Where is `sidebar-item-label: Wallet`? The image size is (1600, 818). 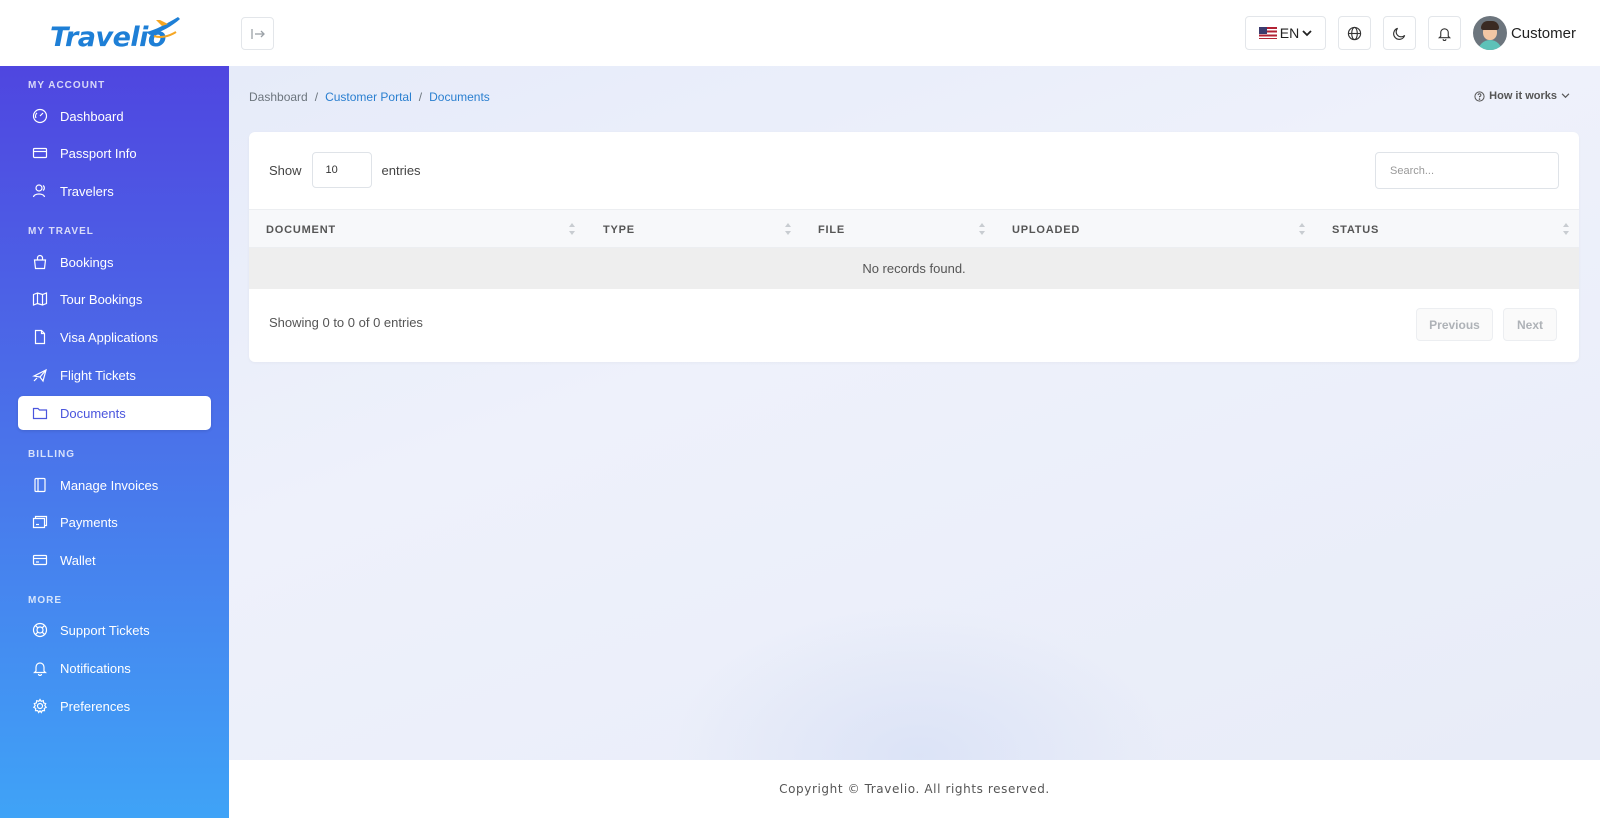
sidebar-item-label: Wallet is located at coordinates (78, 560).